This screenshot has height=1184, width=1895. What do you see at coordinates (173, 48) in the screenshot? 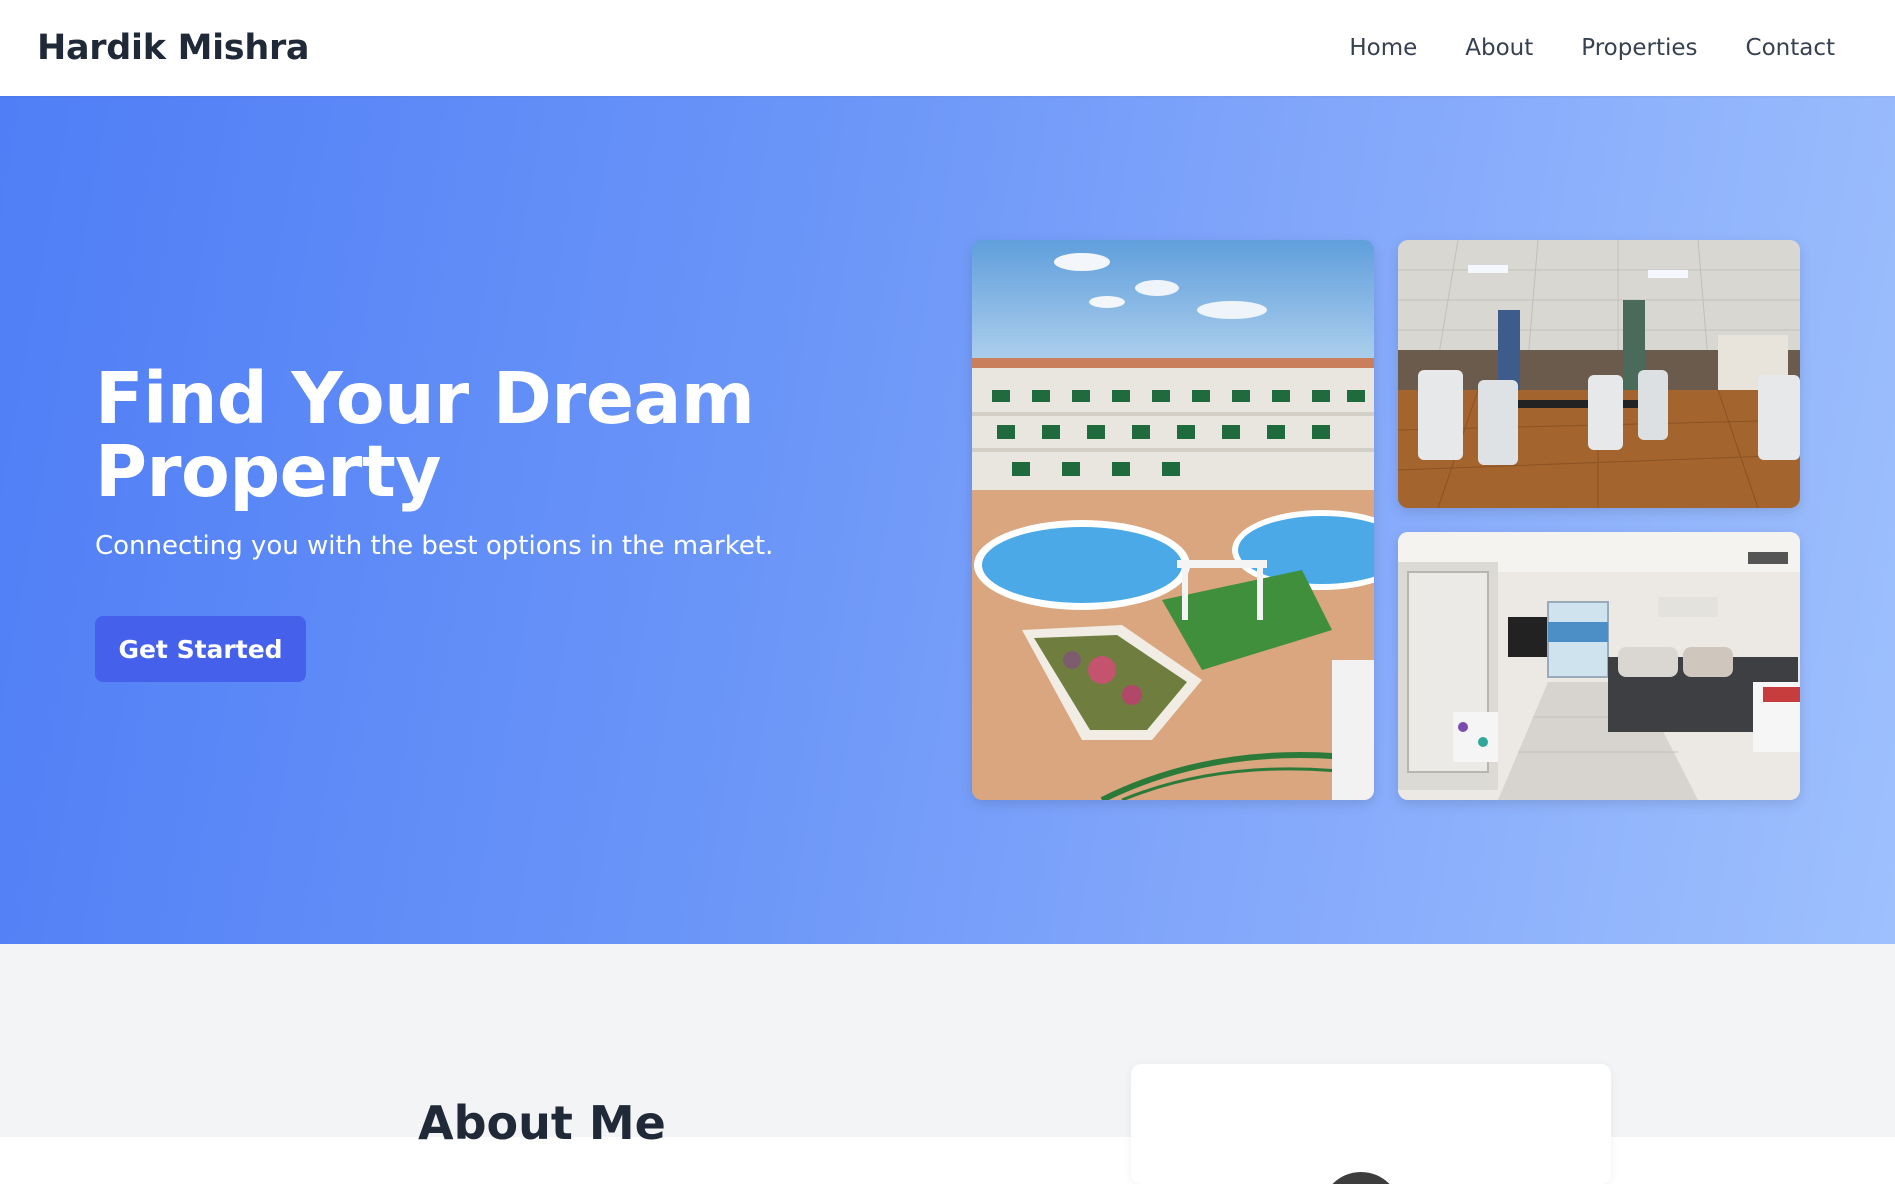
I see `brand-logo: Hardik Mishra` at bounding box center [173, 48].